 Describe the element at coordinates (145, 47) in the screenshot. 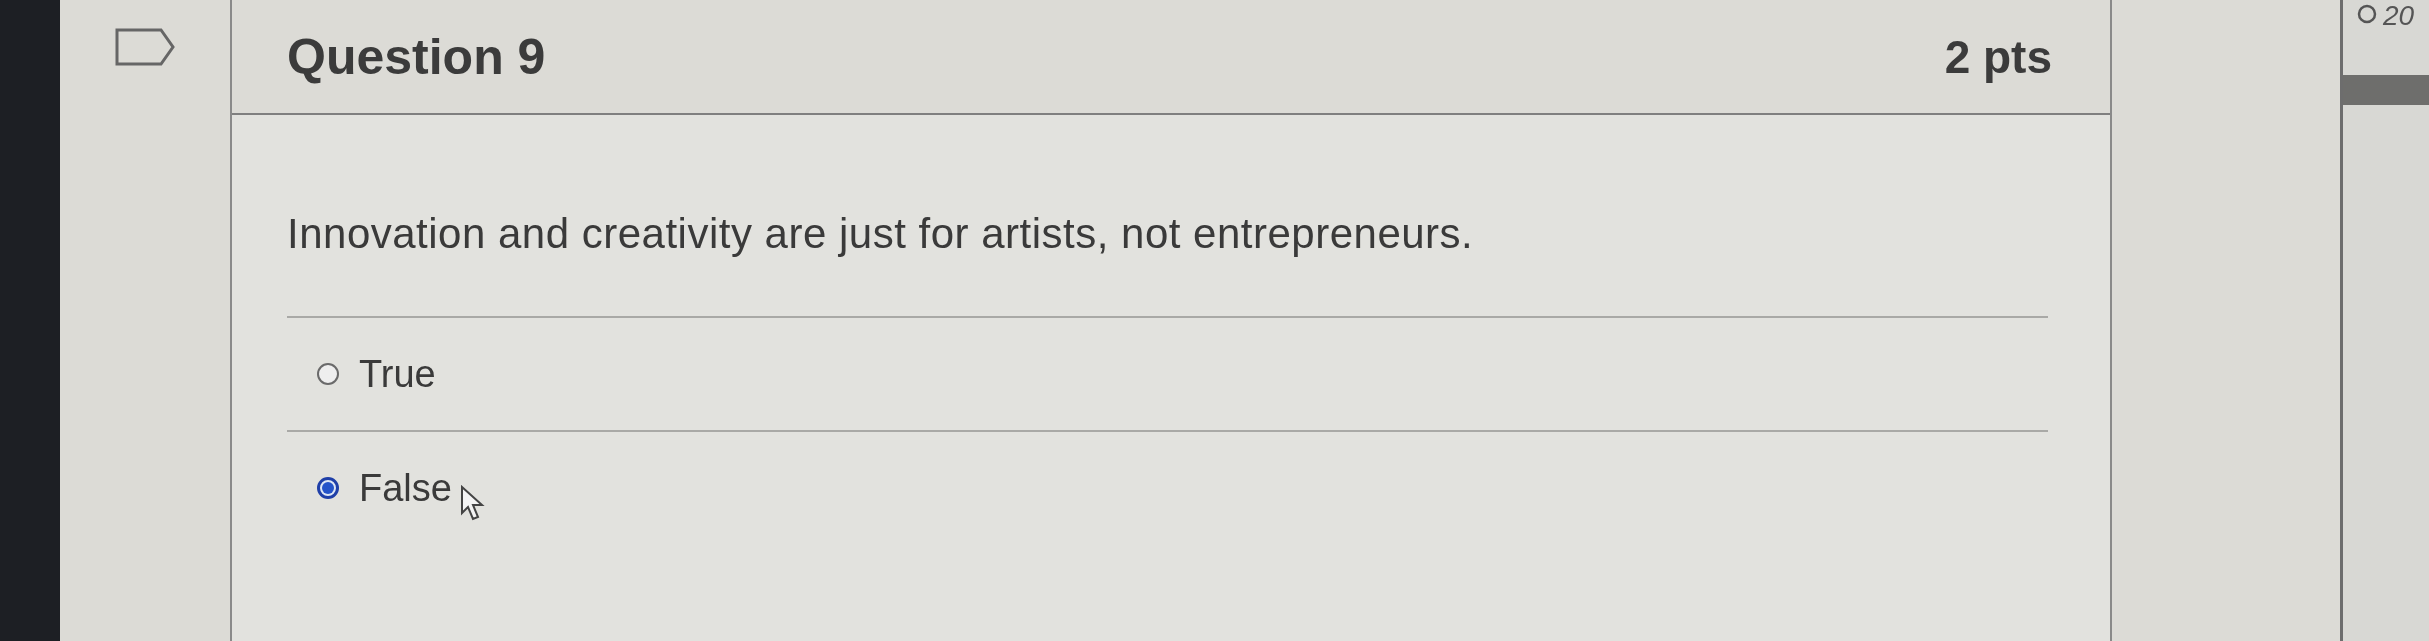

I see `flag-icon` at that location.